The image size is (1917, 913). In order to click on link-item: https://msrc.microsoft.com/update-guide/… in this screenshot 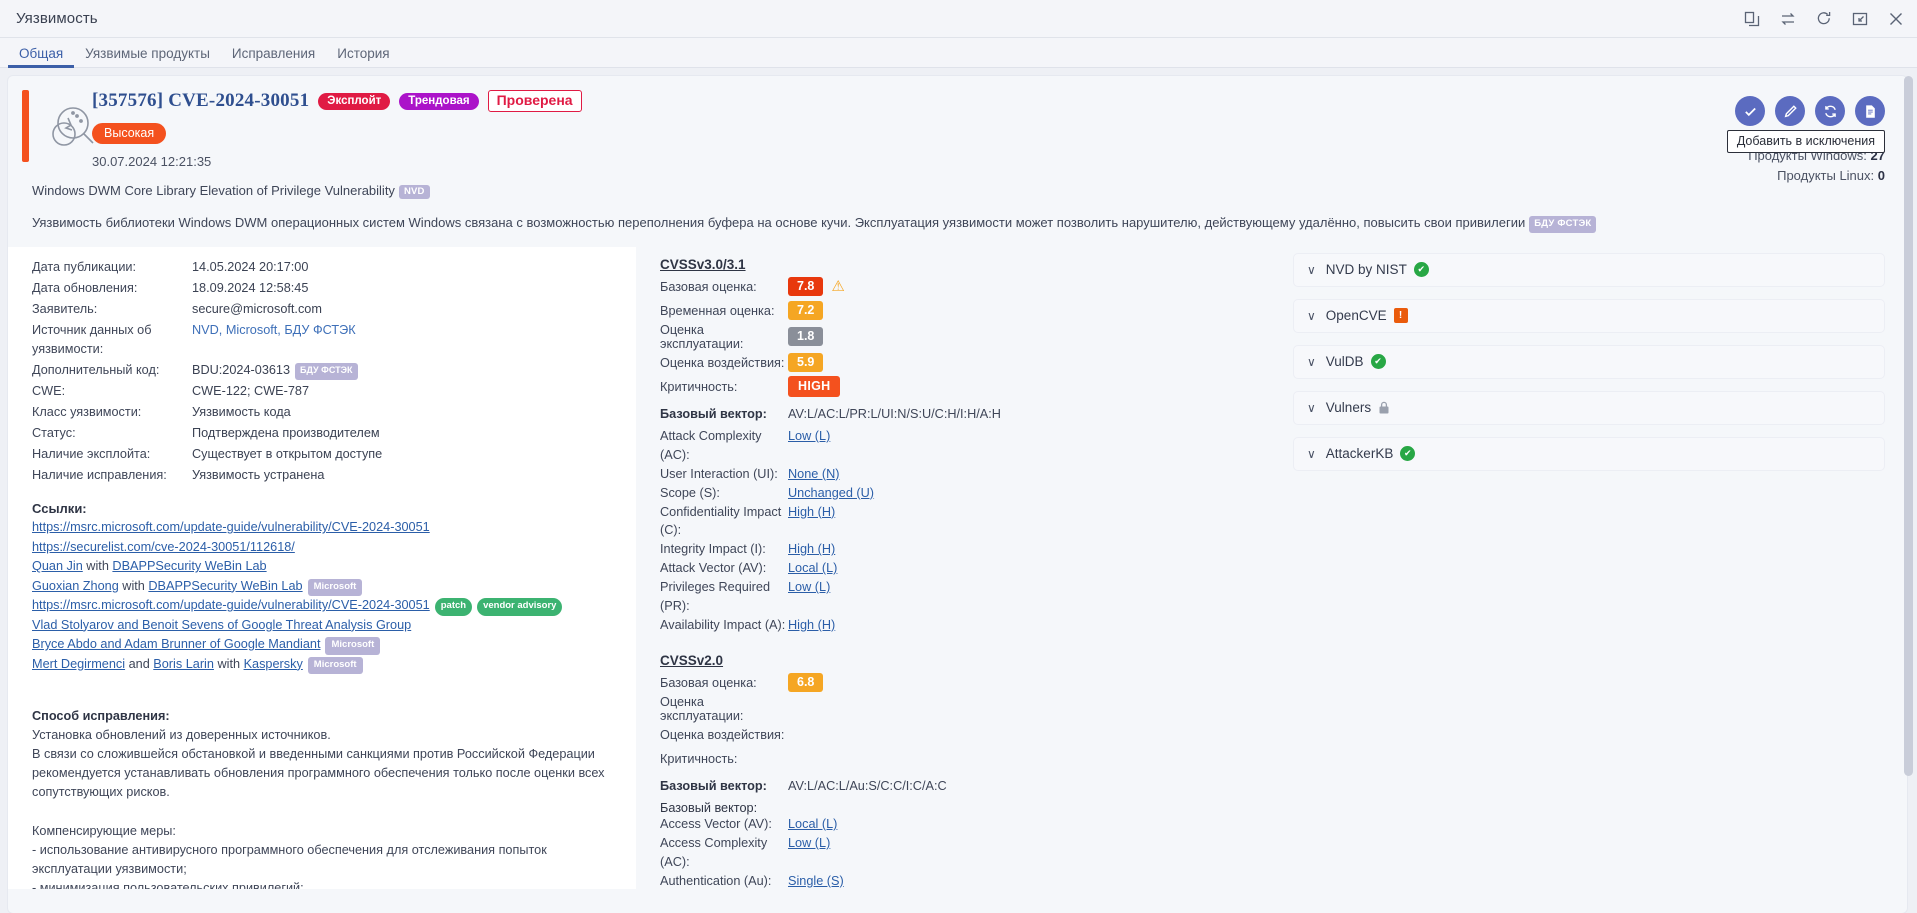, I will do `click(326, 527)`.